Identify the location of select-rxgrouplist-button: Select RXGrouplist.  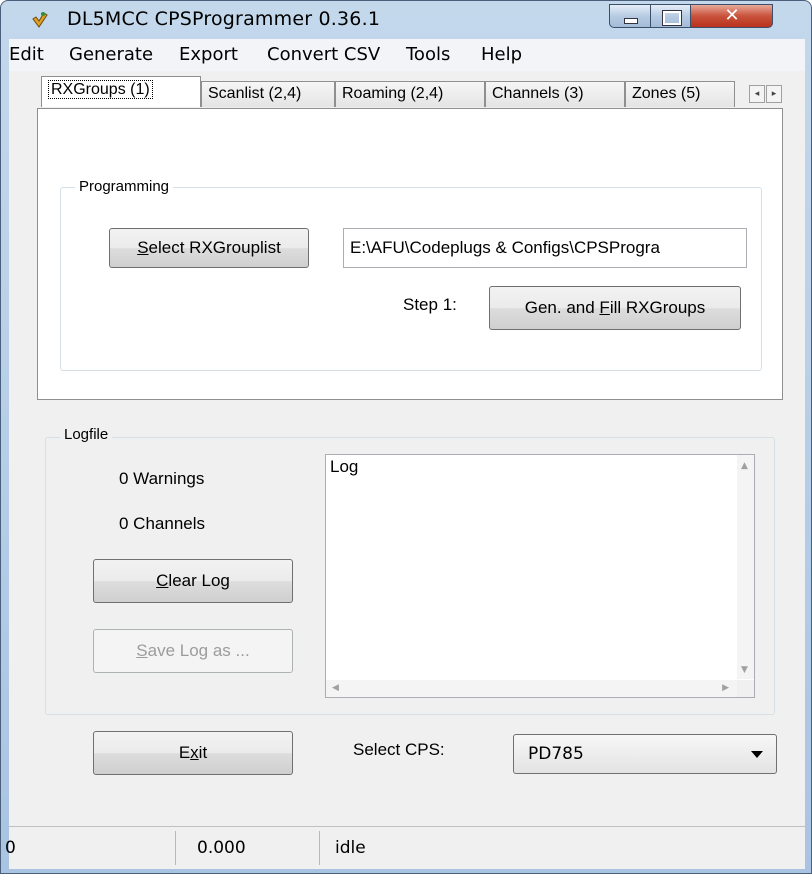
(209, 248).